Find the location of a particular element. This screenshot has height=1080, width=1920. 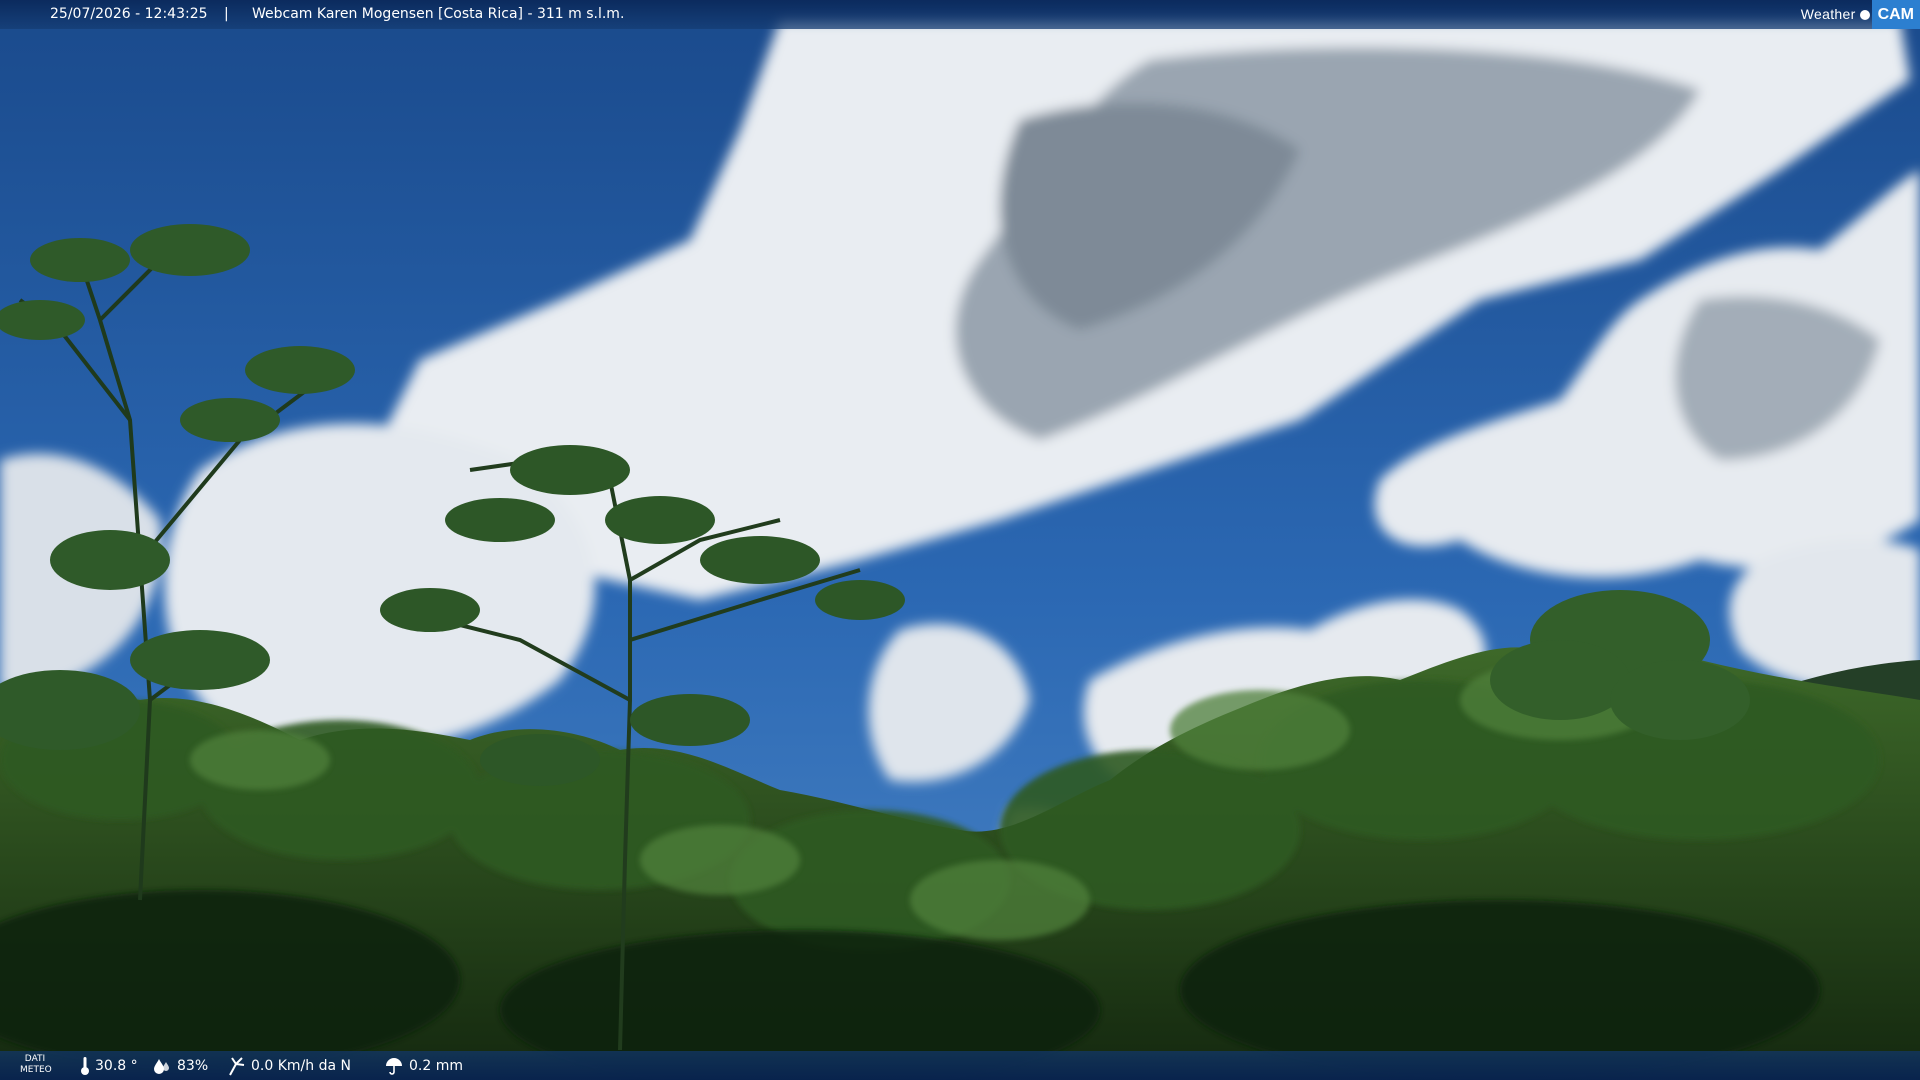

humidity-value: 83% is located at coordinates (193, 1065).